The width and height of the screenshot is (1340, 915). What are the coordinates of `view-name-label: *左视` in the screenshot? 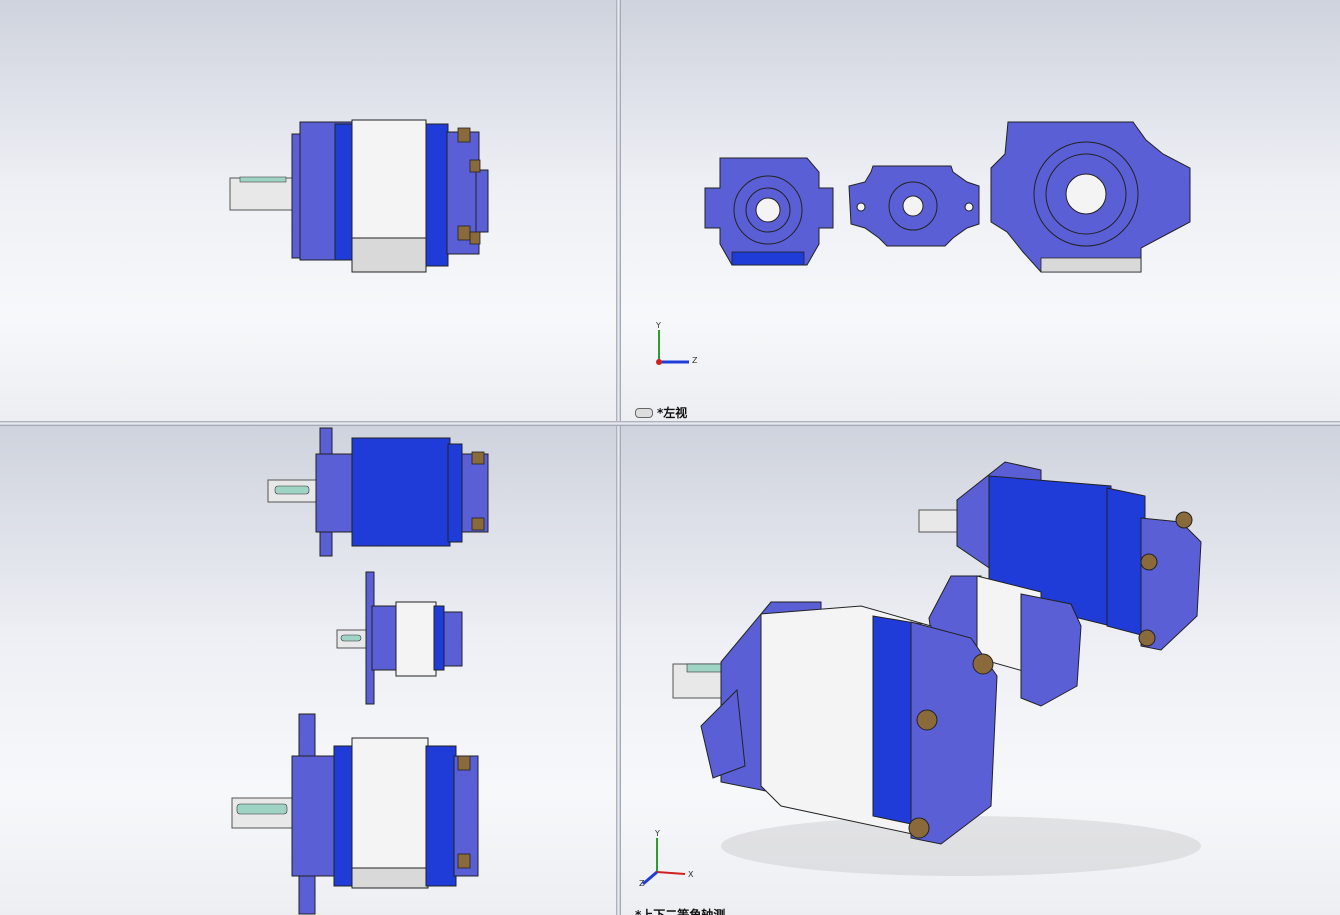 It's located at (661, 412).